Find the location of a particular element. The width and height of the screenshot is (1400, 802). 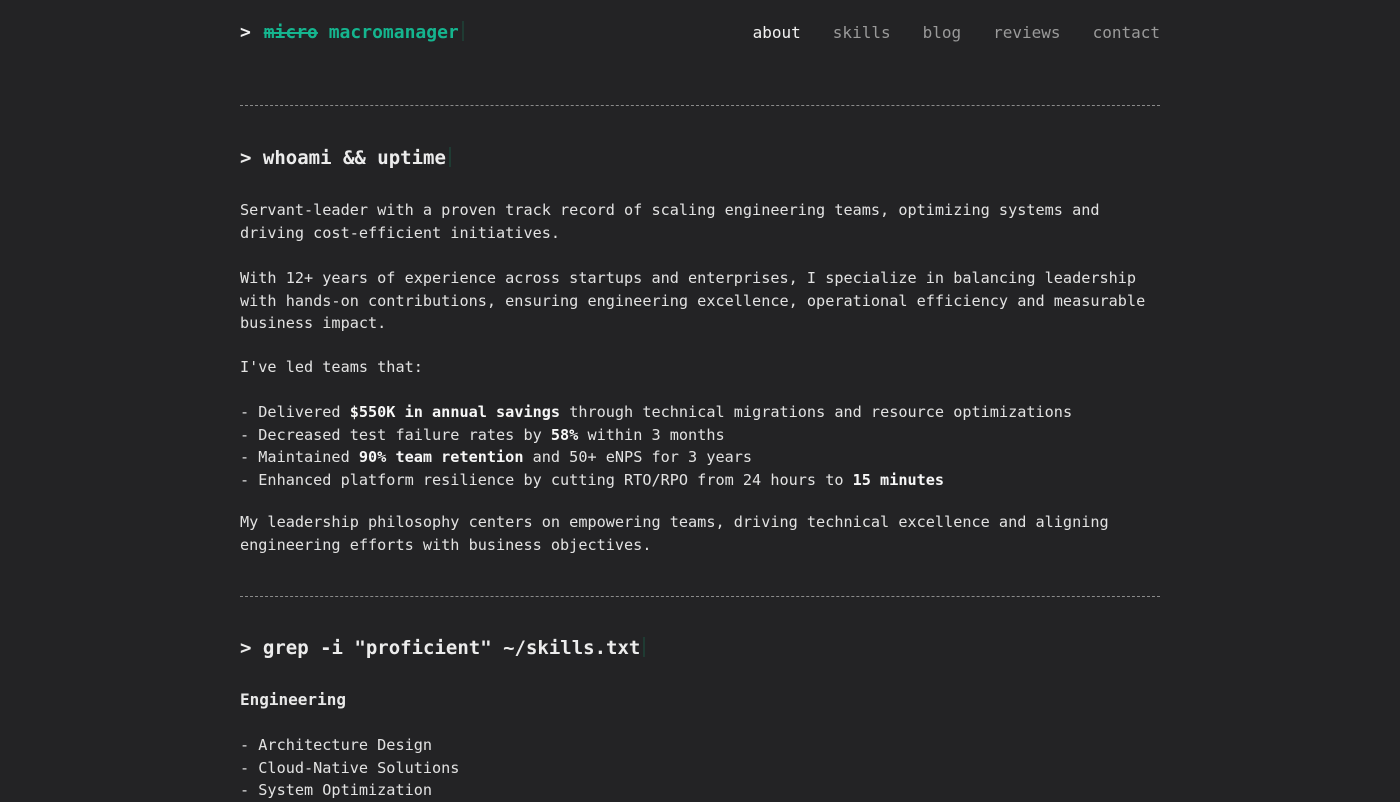

nav-blog: blog is located at coordinates (942, 32).